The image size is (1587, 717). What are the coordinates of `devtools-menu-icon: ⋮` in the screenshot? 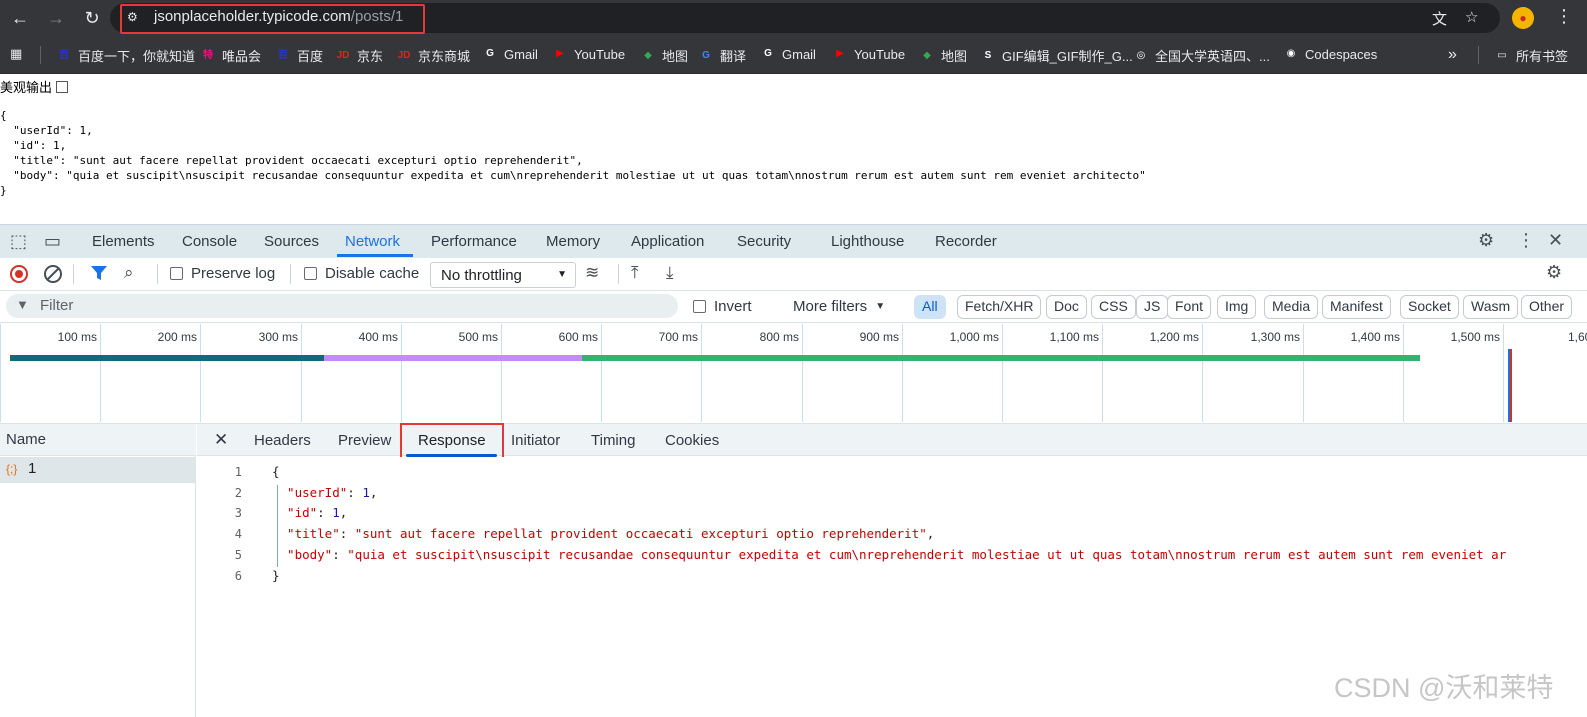 It's located at (1526, 240).